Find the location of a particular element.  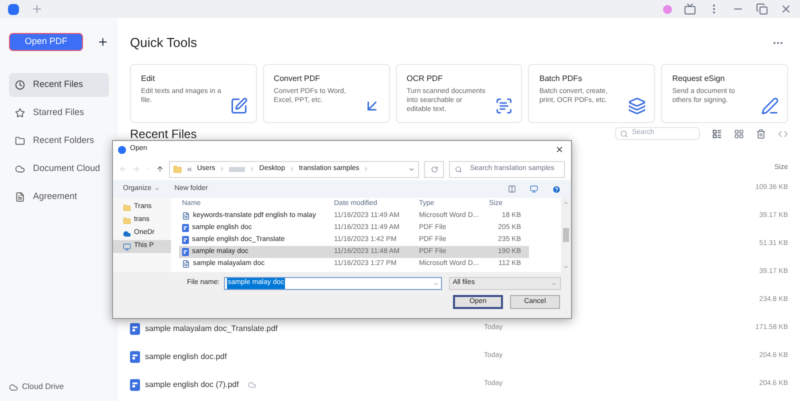

refresh-icon is located at coordinates (434, 169).